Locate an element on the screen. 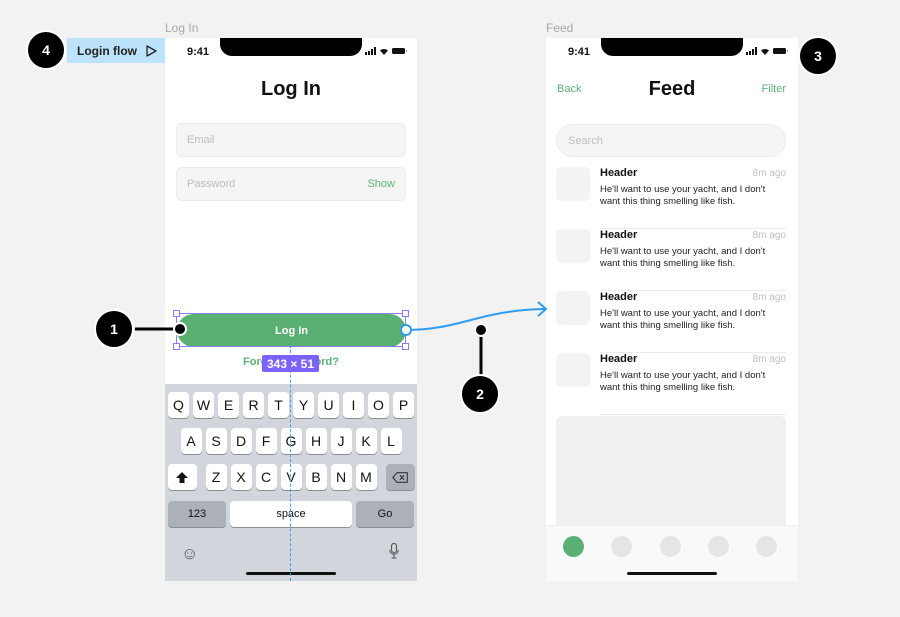 Image resolution: width=900 pixels, height=617 pixels. key: L is located at coordinates (391, 441).